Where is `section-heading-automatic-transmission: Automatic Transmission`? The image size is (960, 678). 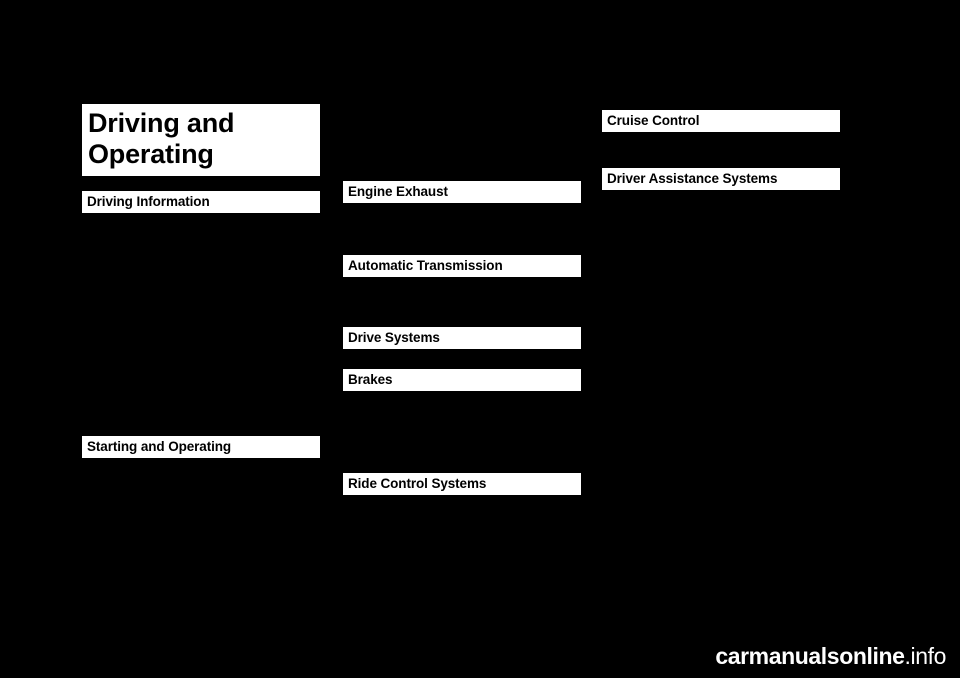 section-heading-automatic-transmission: Automatic Transmission is located at coordinates (462, 266).